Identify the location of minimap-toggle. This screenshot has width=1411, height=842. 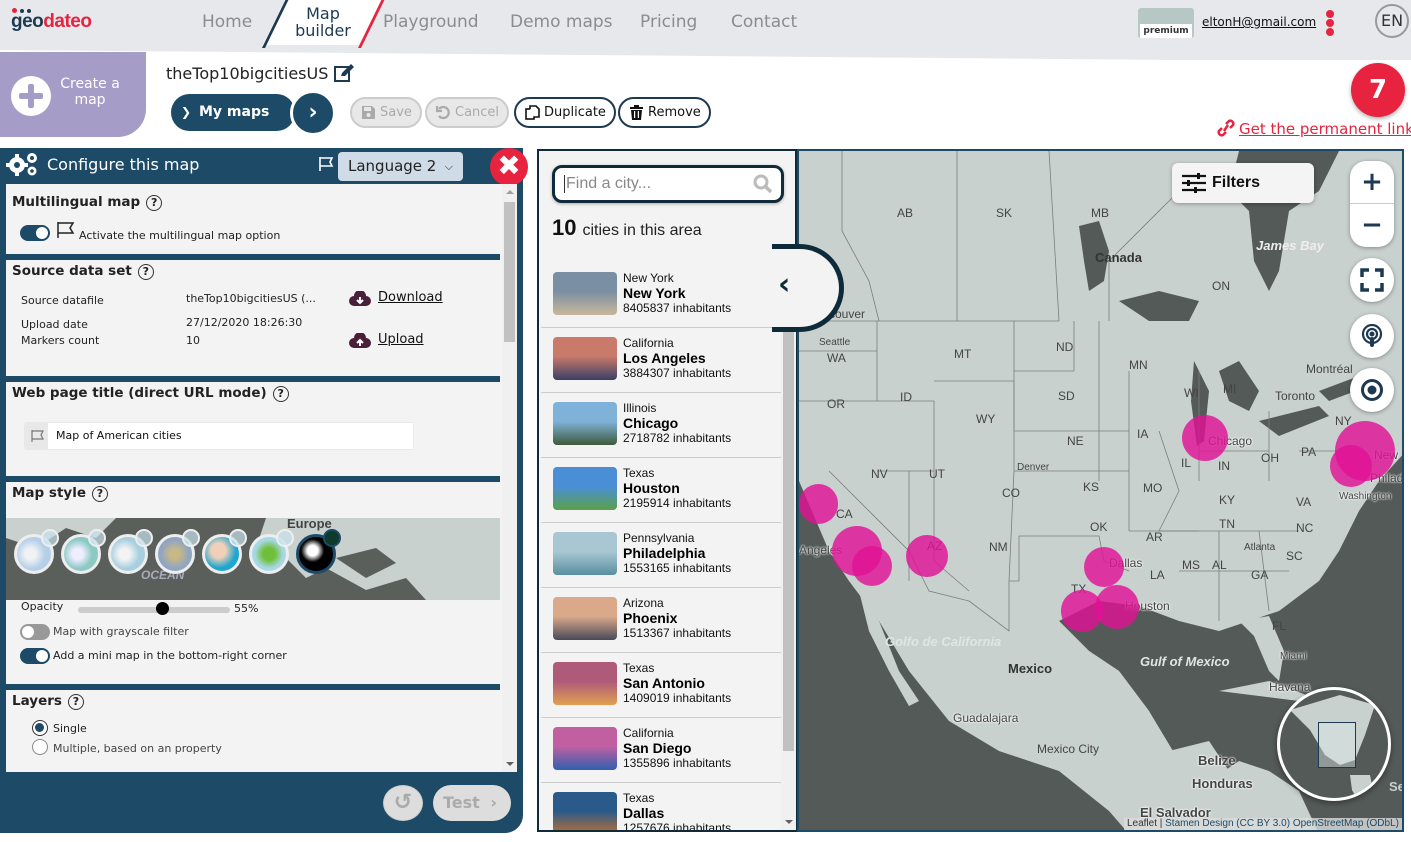
(35, 656).